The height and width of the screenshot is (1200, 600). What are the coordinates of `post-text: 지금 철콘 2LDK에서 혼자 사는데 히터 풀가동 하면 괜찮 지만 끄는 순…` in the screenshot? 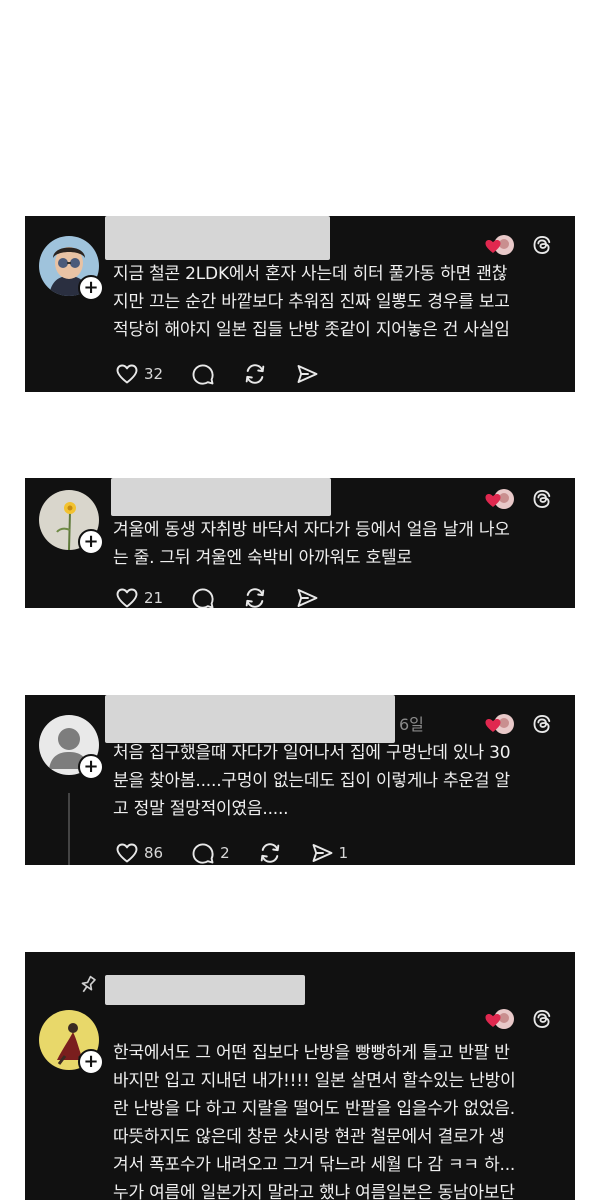 It's located at (311, 302).